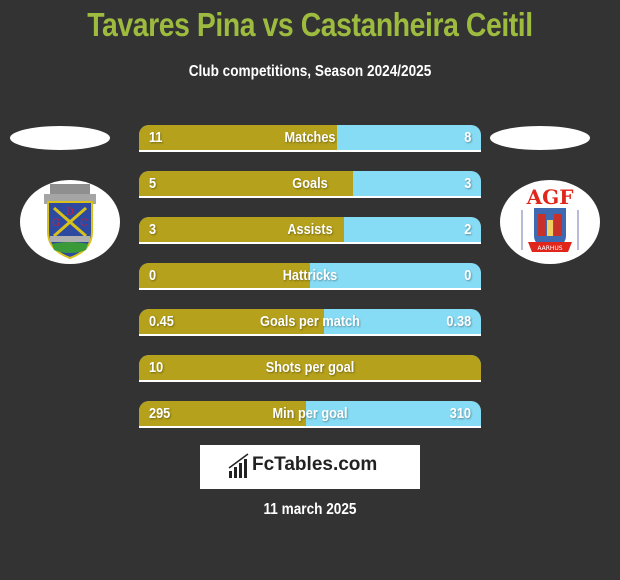 Image resolution: width=620 pixels, height=580 pixels. What do you see at coordinates (467, 137) in the screenshot?
I see `right-value: 8` at bounding box center [467, 137].